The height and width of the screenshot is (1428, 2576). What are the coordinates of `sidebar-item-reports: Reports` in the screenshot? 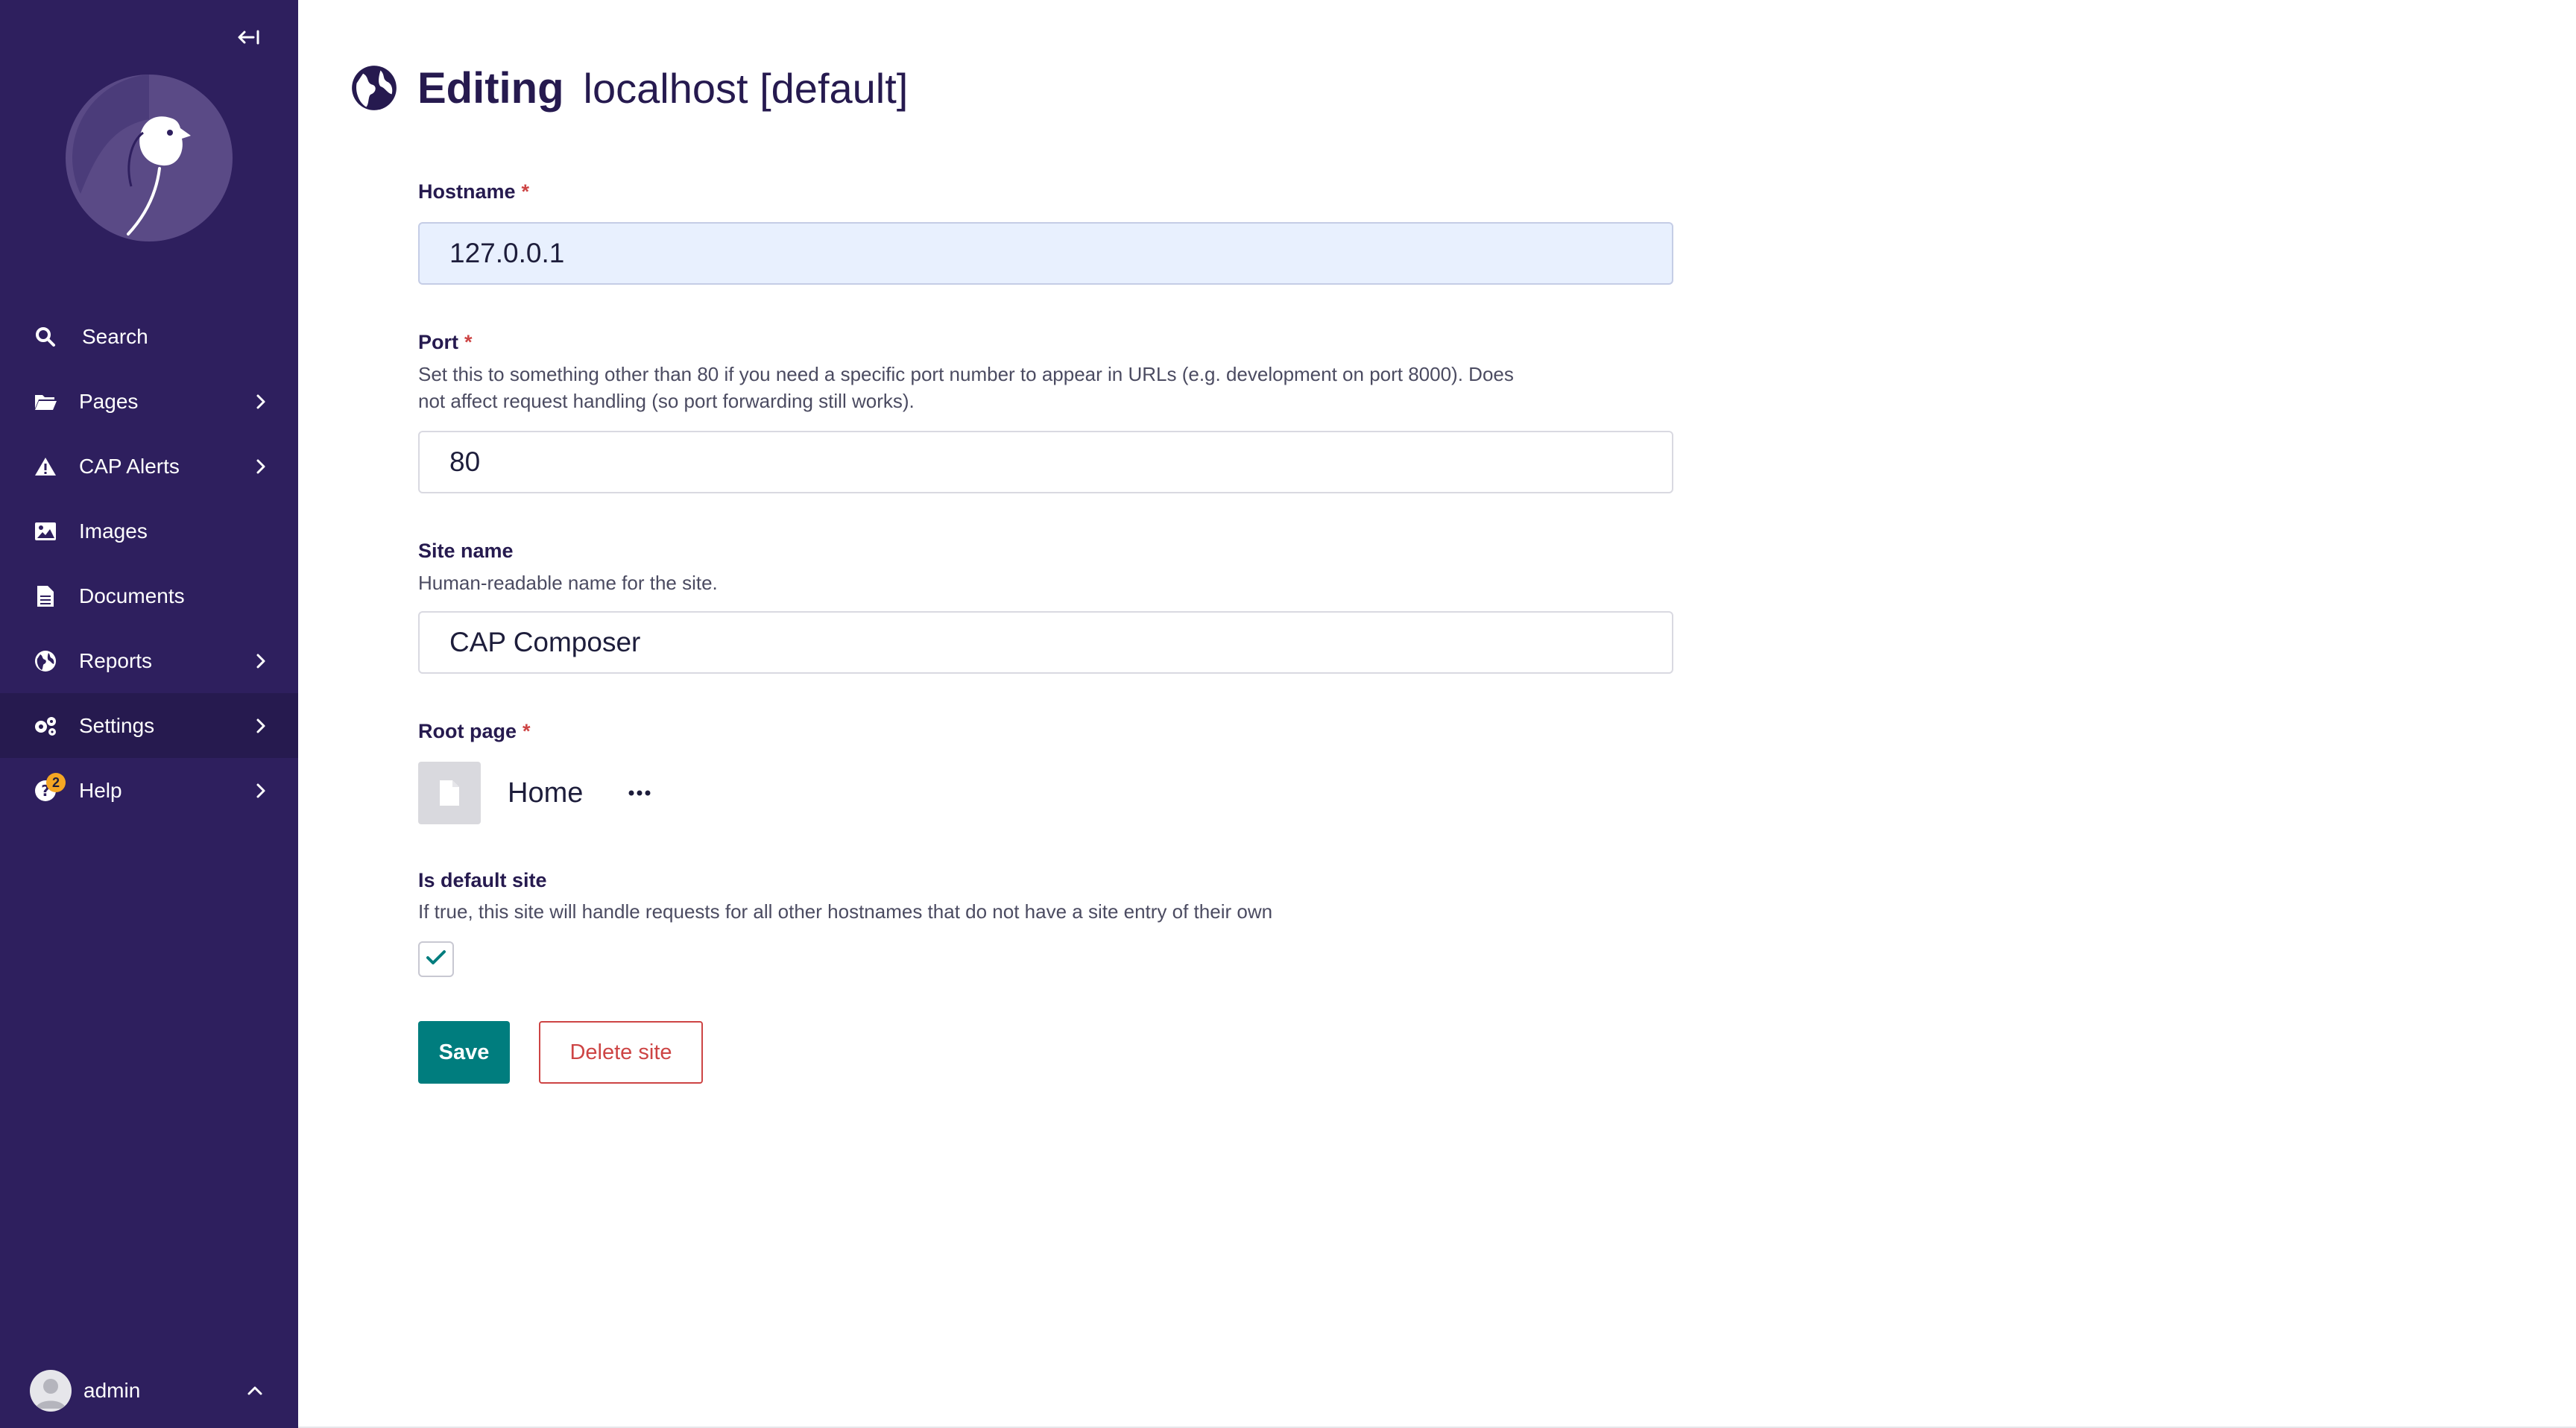 It's located at (149, 660).